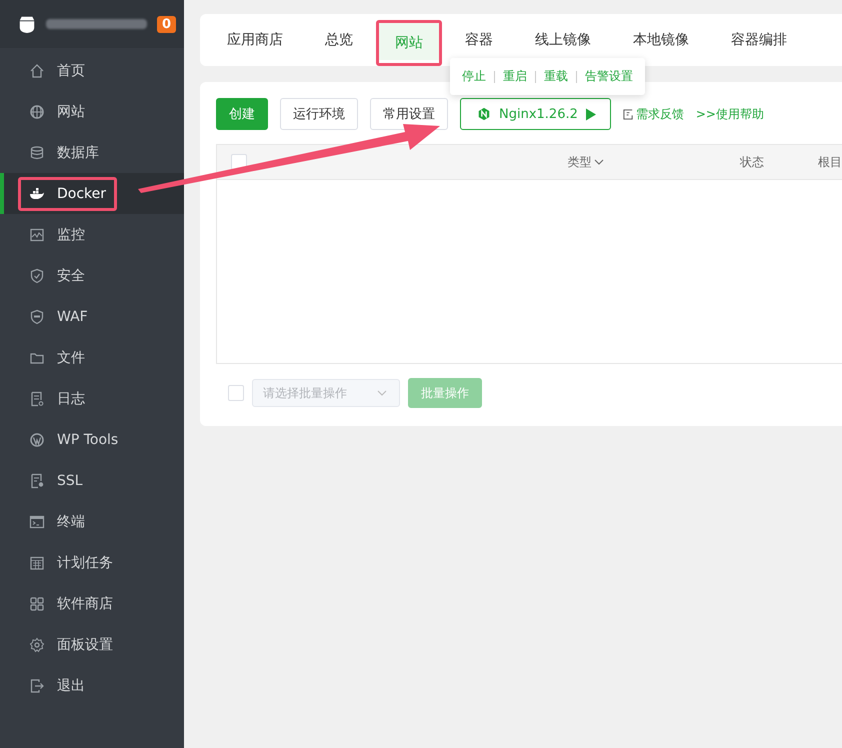  What do you see at coordinates (255, 40) in the screenshot?
I see `tab: 应用商店` at bounding box center [255, 40].